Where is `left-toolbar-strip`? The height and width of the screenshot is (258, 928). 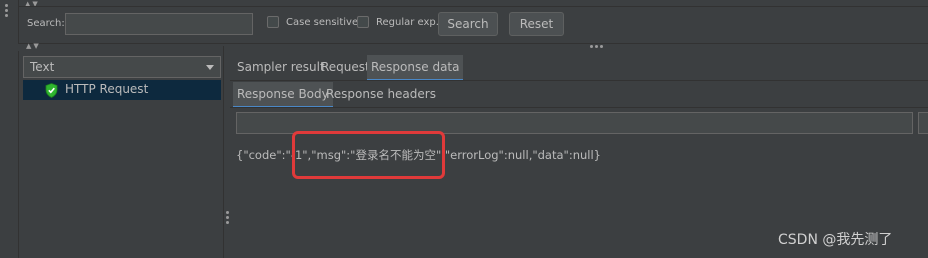 left-toolbar-strip is located at coordinates (9, 129).